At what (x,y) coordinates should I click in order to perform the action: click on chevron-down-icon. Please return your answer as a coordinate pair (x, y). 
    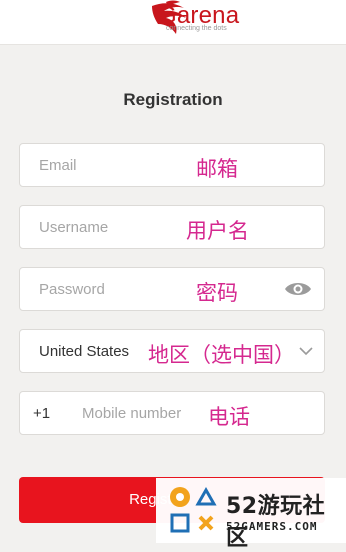
    Looking at the image, I should click on (306, 351).